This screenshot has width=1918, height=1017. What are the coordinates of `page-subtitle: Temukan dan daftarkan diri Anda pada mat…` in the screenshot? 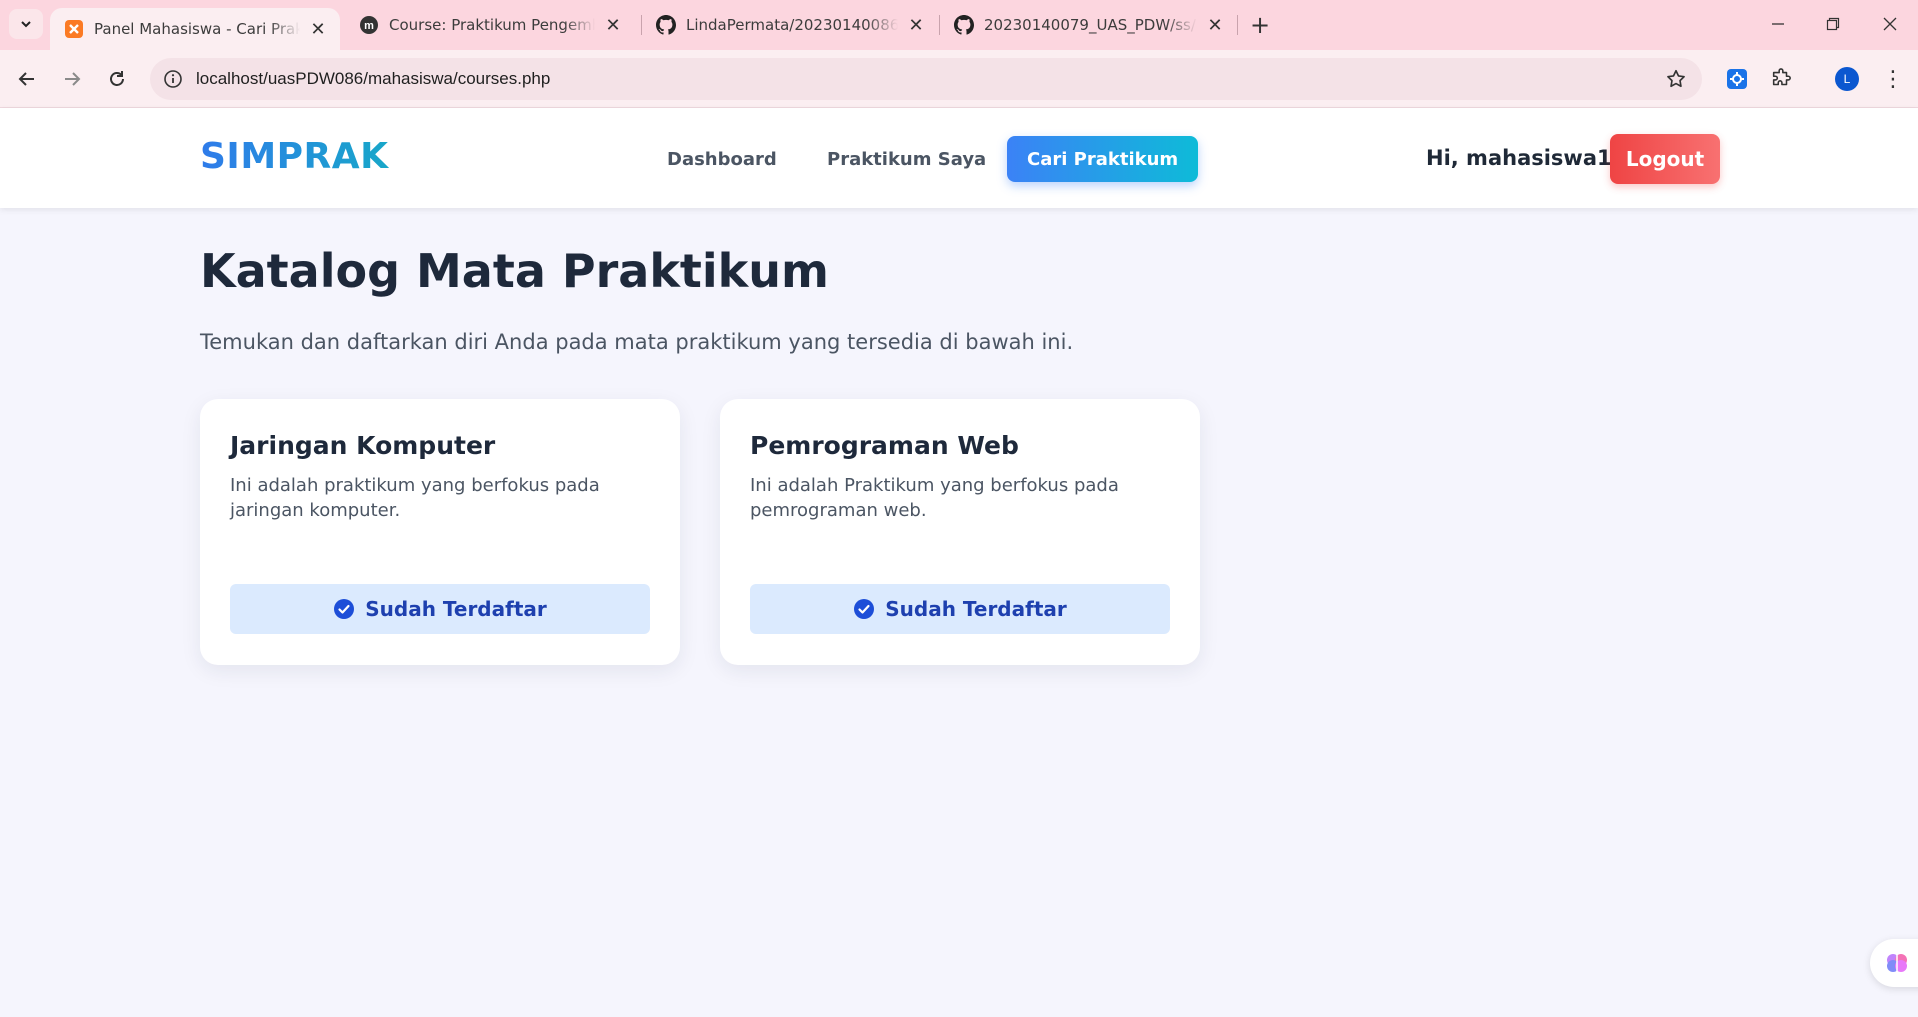 It's located at (637, 342).